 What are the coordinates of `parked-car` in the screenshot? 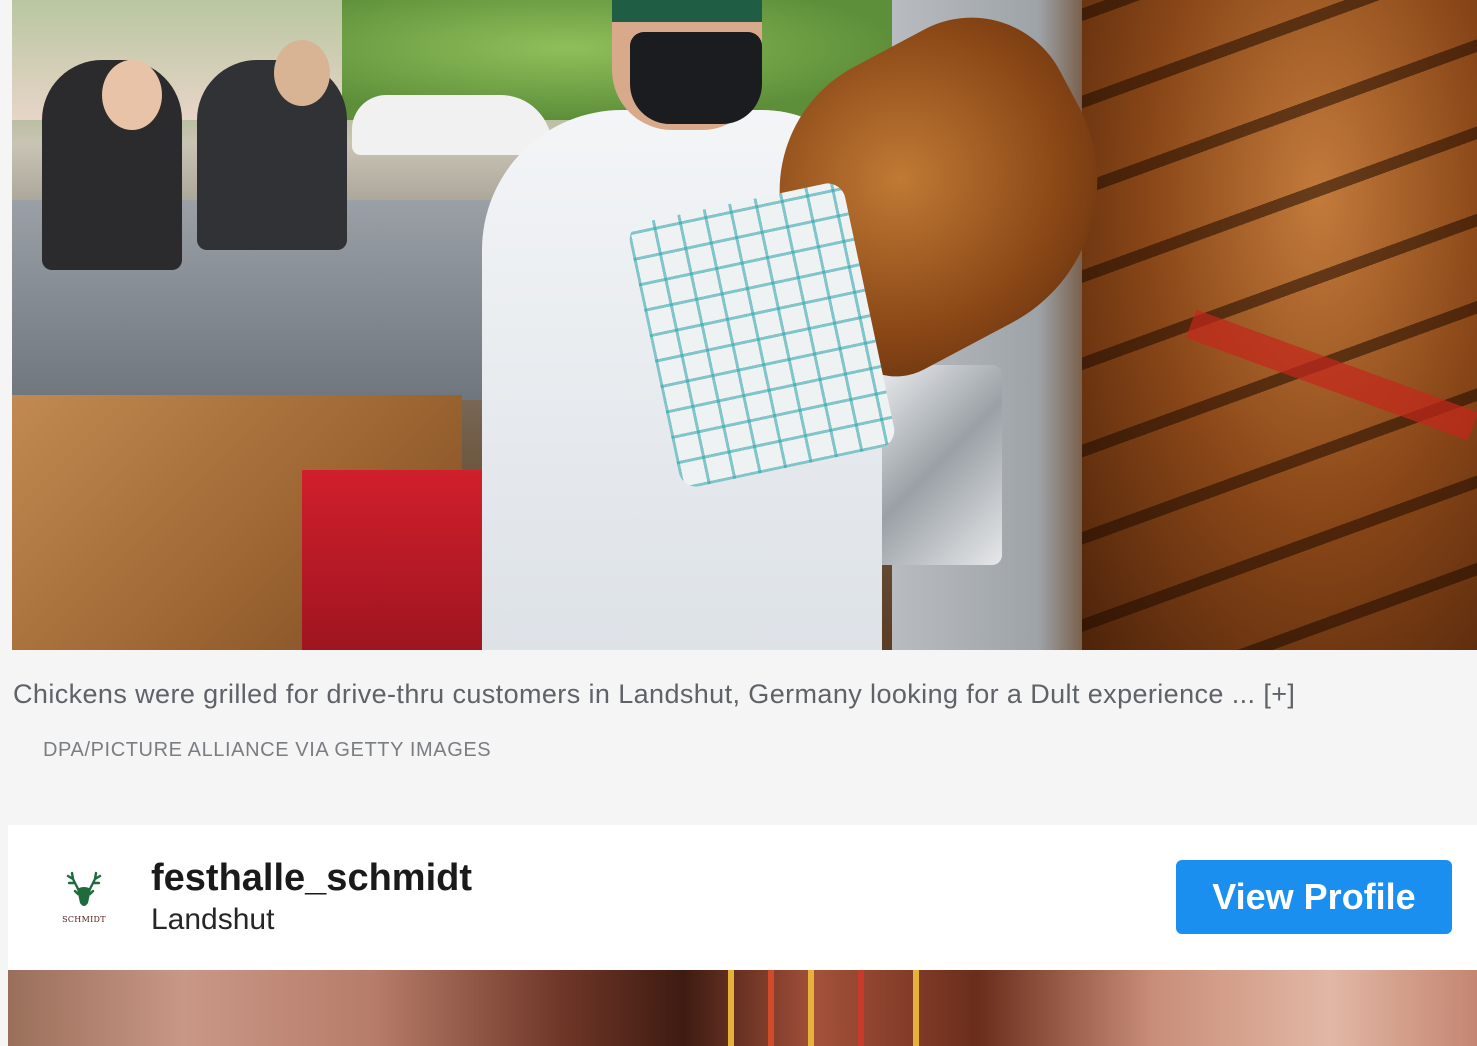 It's located at (452, 125).